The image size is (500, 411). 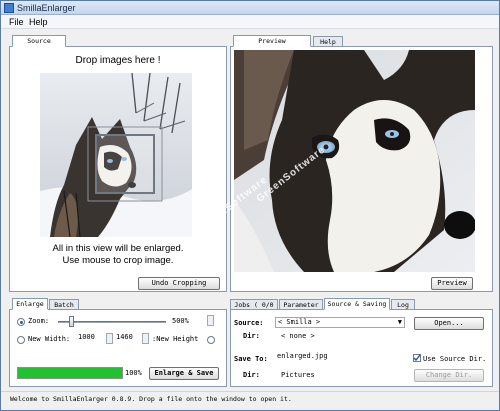 I want to click on menu-bar: File Help, so click(x=250, y=22).